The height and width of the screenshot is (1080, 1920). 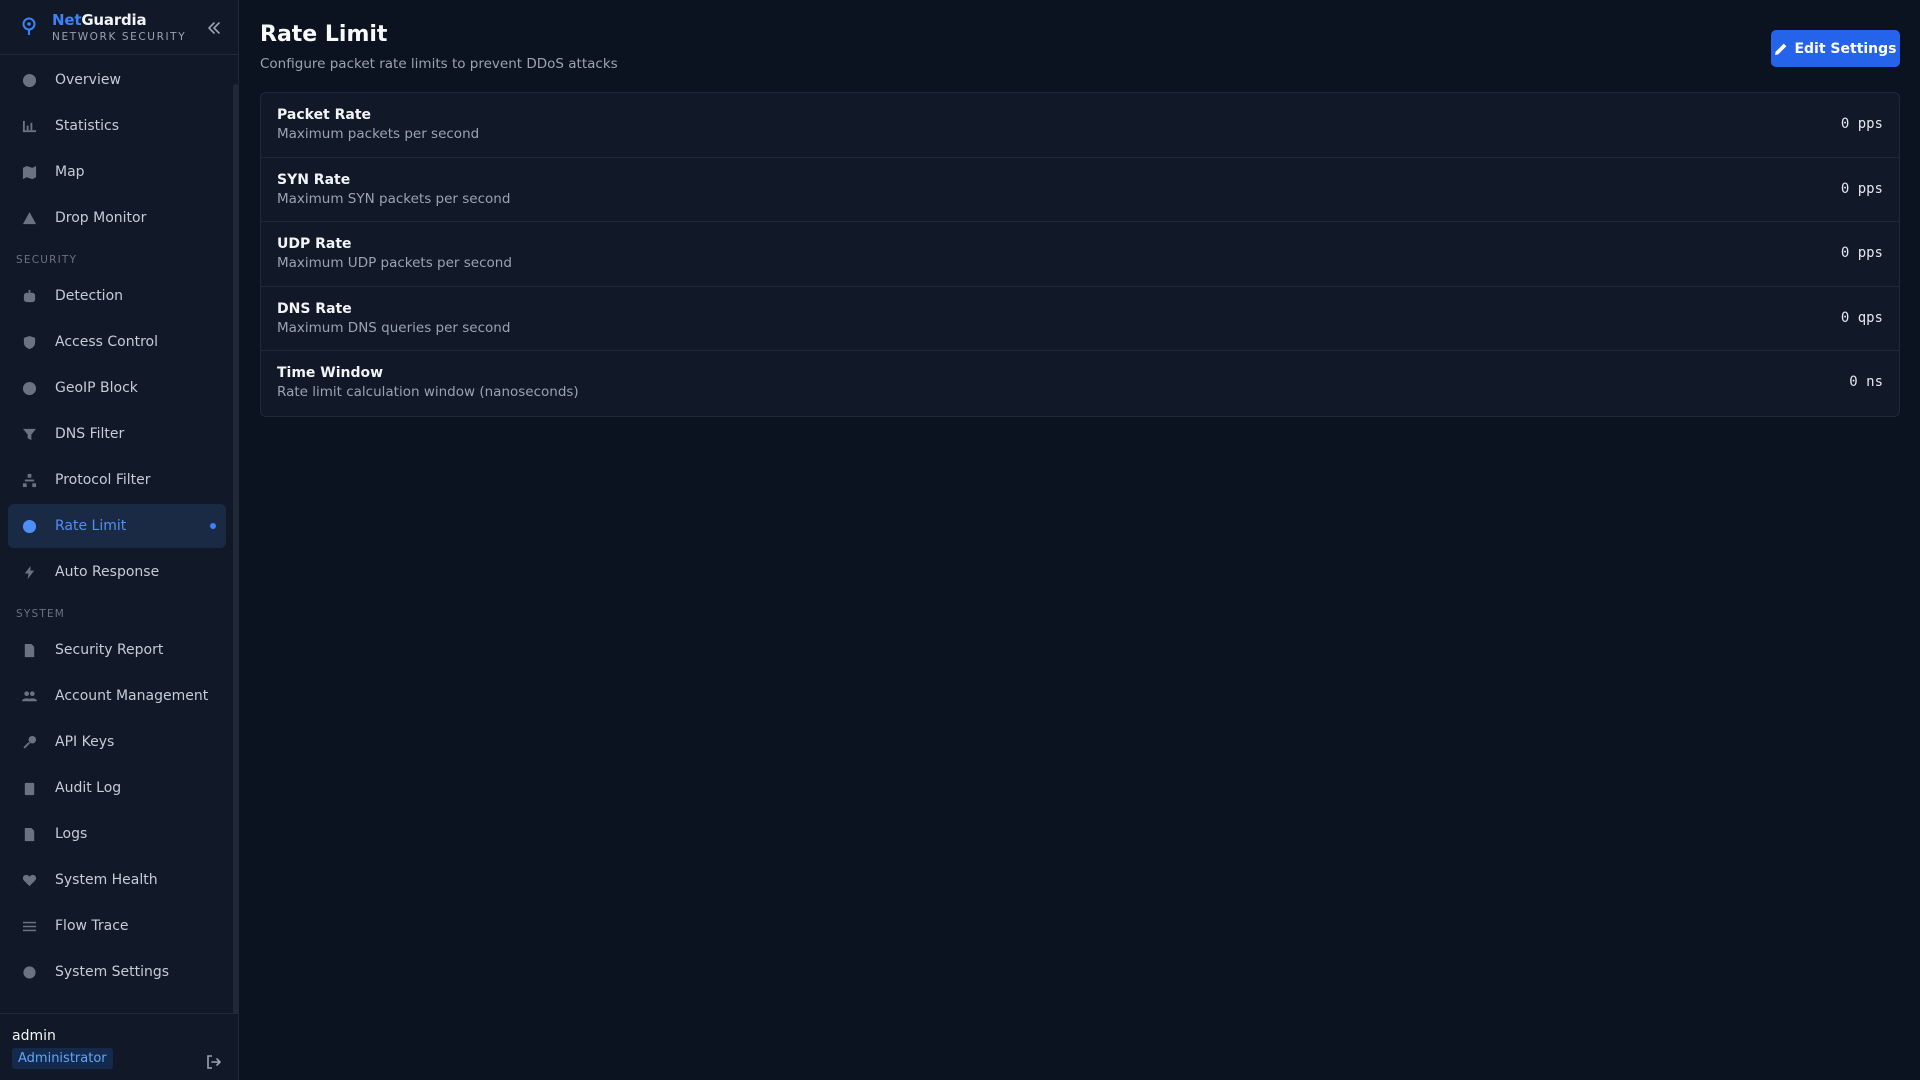 I want to click on edit-settings-button: Edit Settings, so click(x=1835, y=48).